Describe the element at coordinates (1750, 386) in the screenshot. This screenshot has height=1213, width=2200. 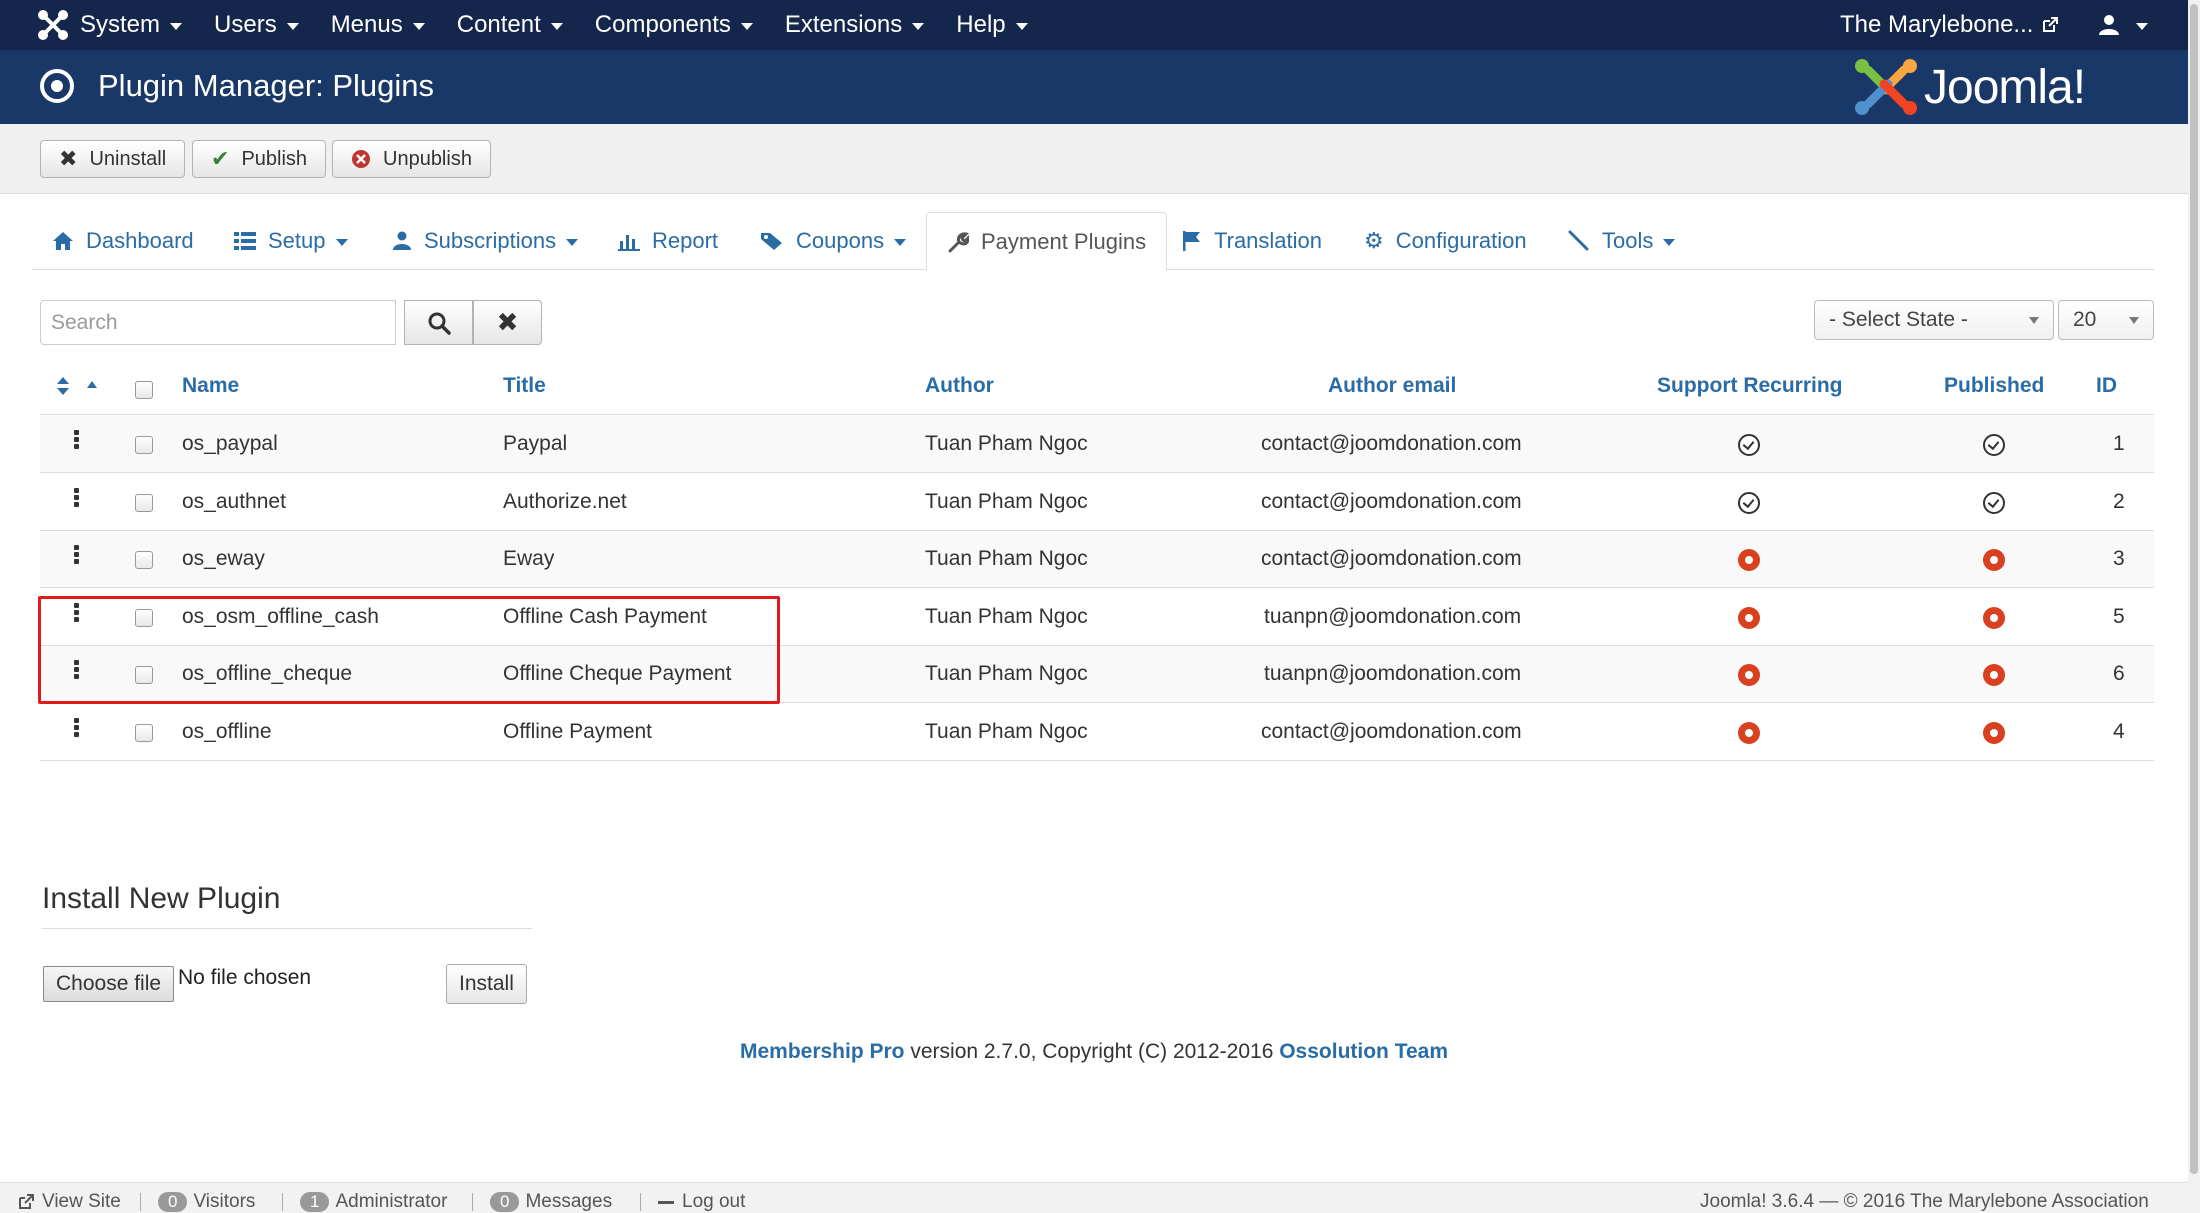
I see `column-support-recurring: Support Recurring` at that location.